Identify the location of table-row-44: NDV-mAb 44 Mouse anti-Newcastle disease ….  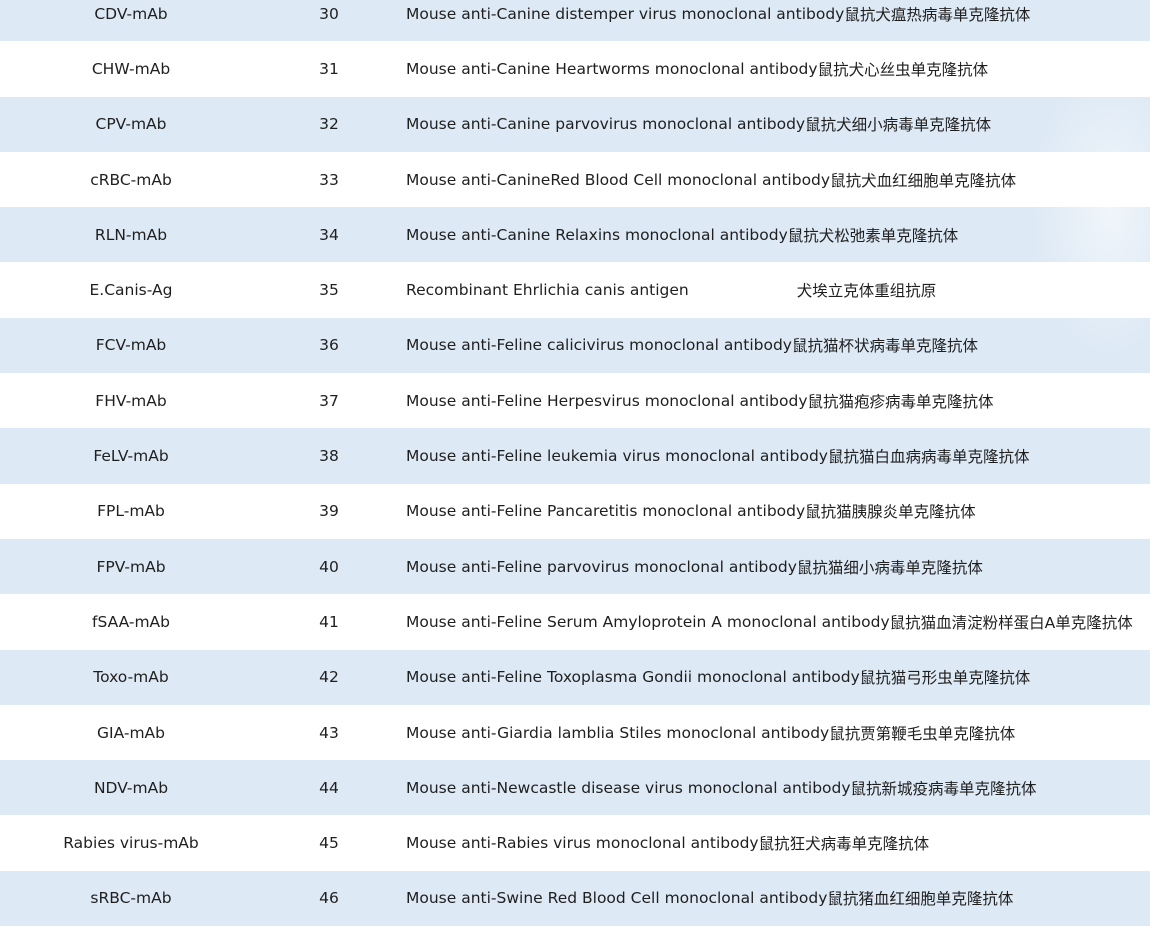
(575, 788).